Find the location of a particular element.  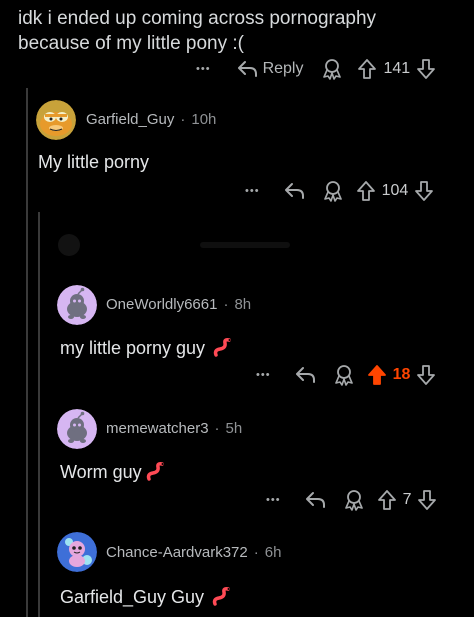

comment-score: 18 is located at coordinates (401, 374).